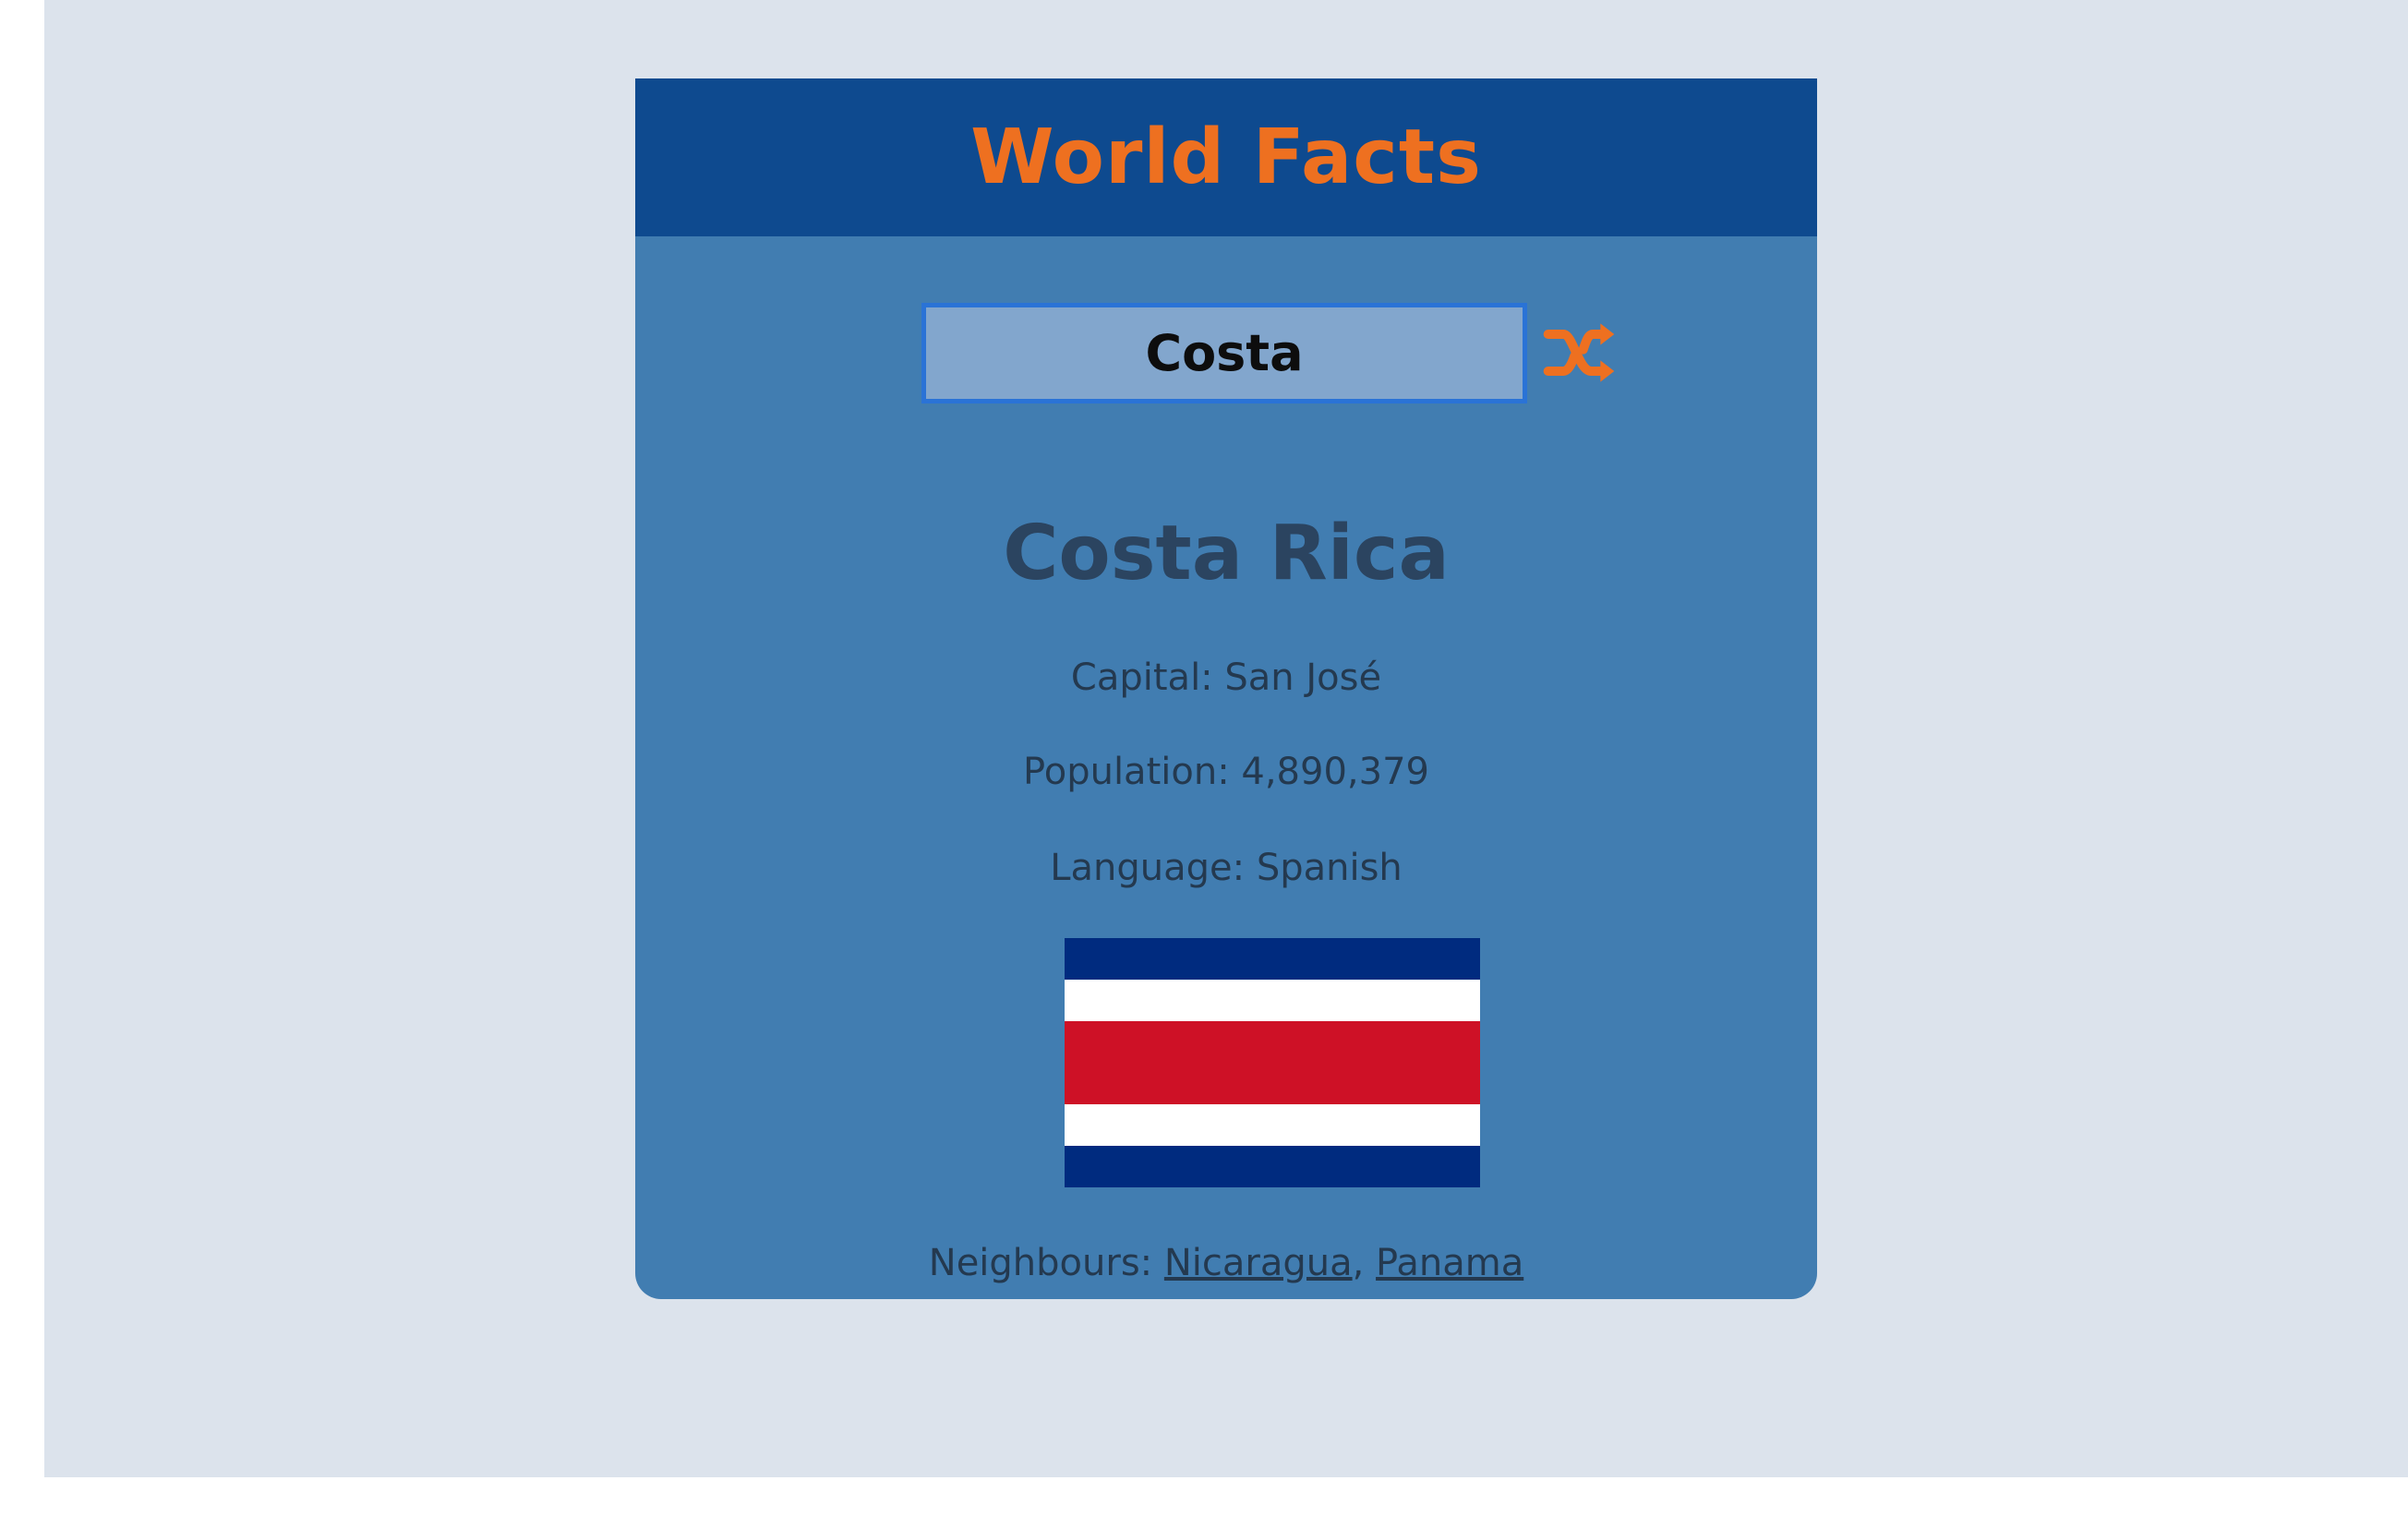 The width and height of the screenshot is (2408, 1529). Describe the element at coordinates (1126, 772) in the screenshot. I see `population-label: Population:` at that location.